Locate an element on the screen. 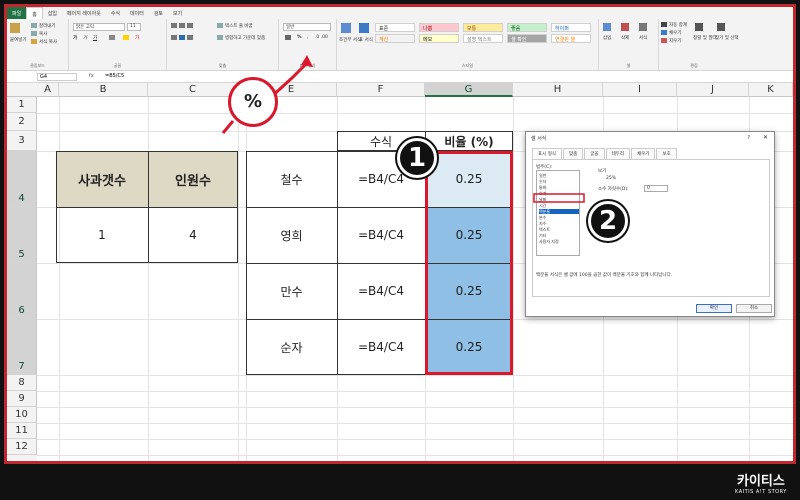 The width and height of the screenshot is (800, 500). callout-arrows is located at coordinates (403, 129).